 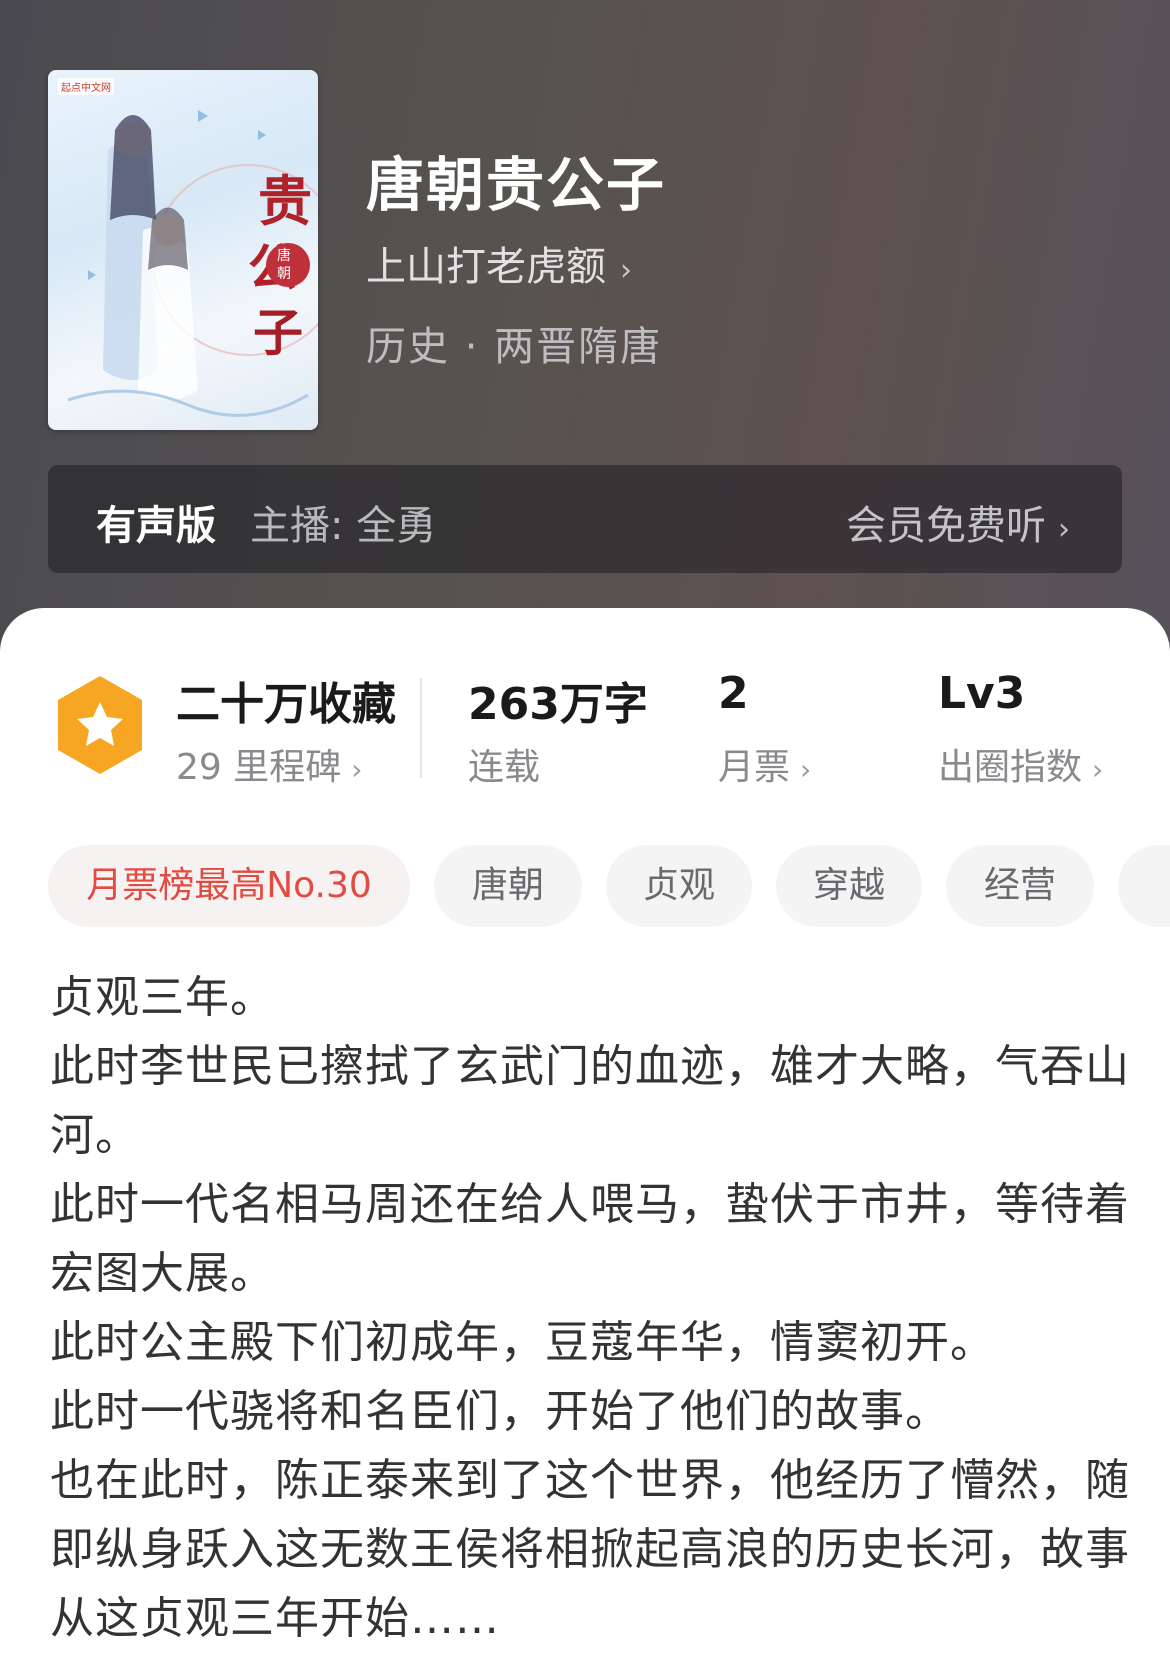 I want to click on free-listen-label: 会员免费听, so click(x=946, y=526).